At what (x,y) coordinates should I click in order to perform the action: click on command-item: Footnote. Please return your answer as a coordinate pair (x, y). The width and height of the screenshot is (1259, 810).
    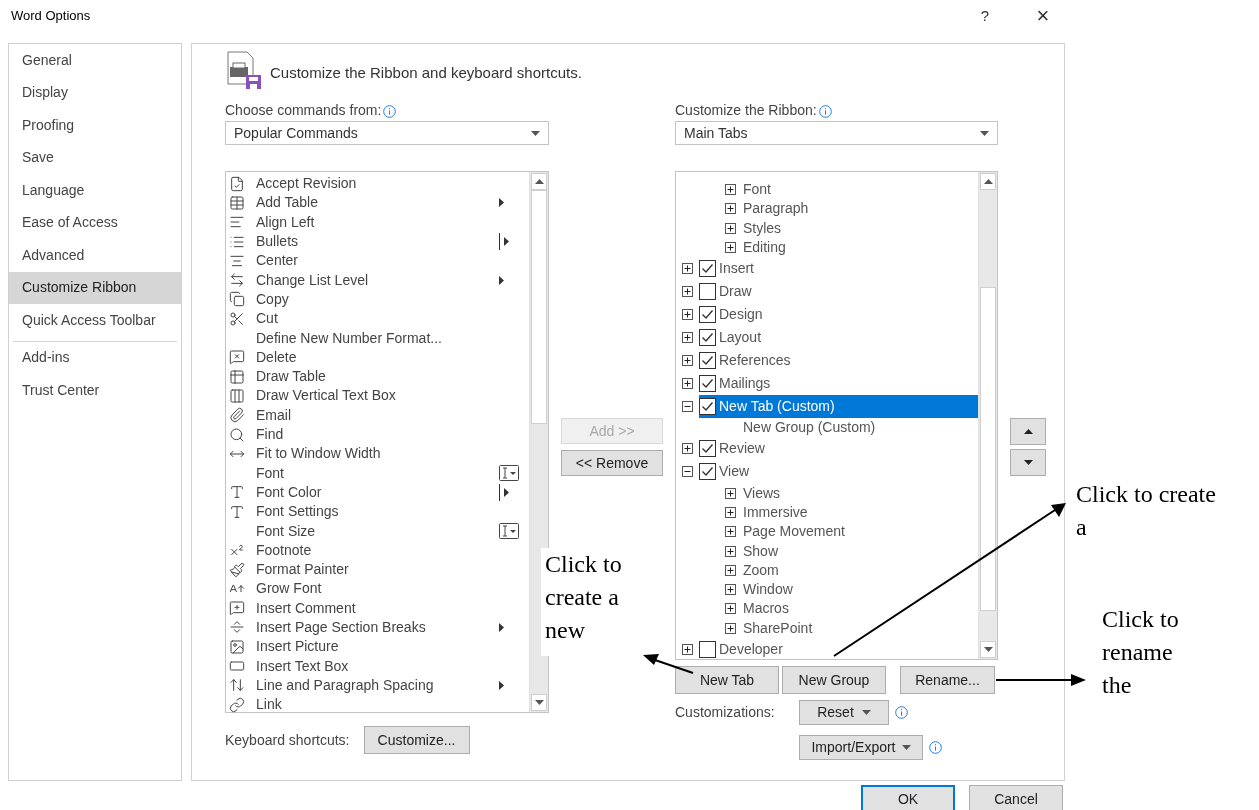
    Looking at the image, I should click on (377, 550).